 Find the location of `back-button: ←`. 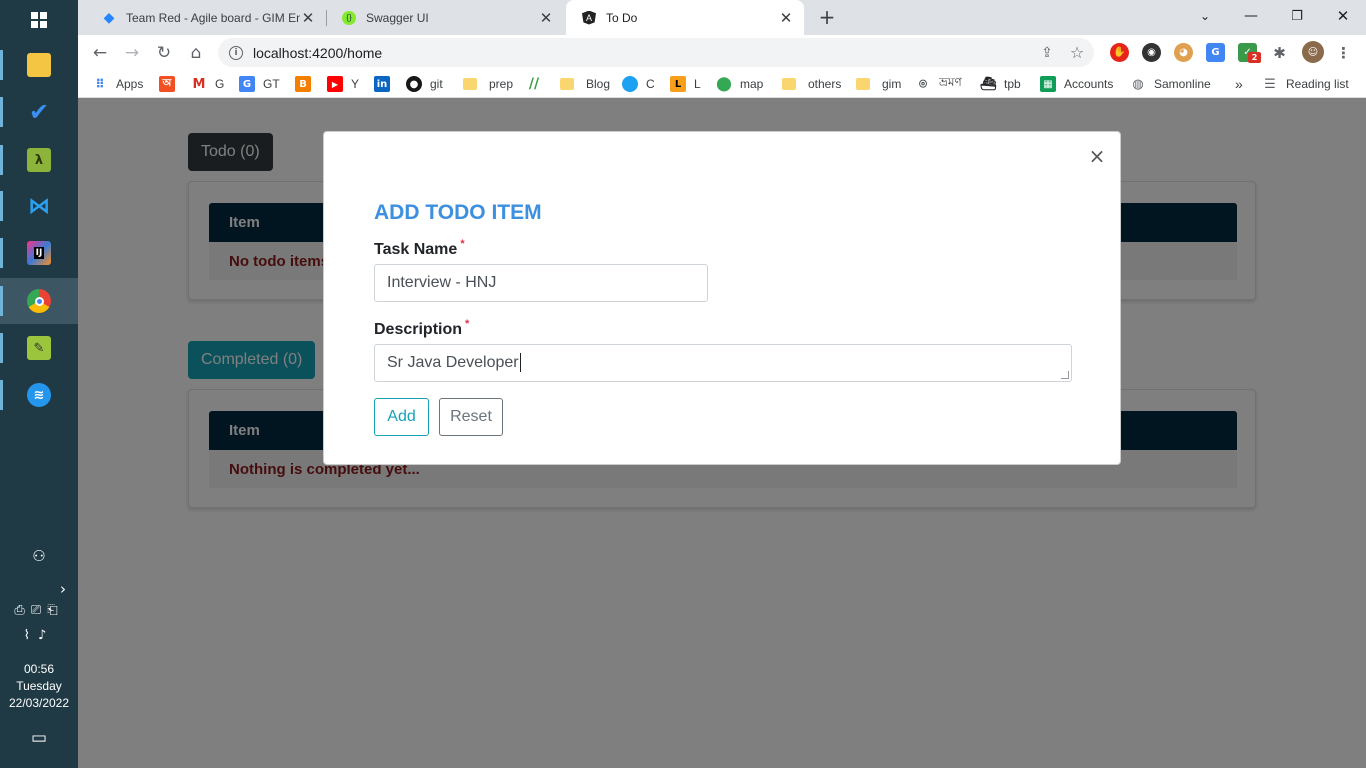

back-button: ← is located at coordinates (100, 53).